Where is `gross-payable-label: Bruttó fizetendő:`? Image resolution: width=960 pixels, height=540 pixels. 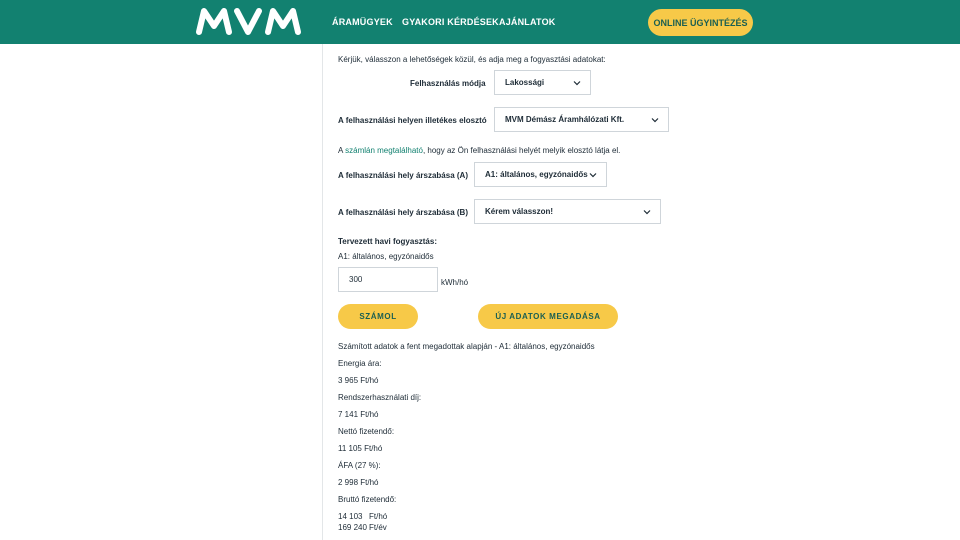 gross-payable-label: Bruttó fizetendő: is located at coordinates (367, 499).